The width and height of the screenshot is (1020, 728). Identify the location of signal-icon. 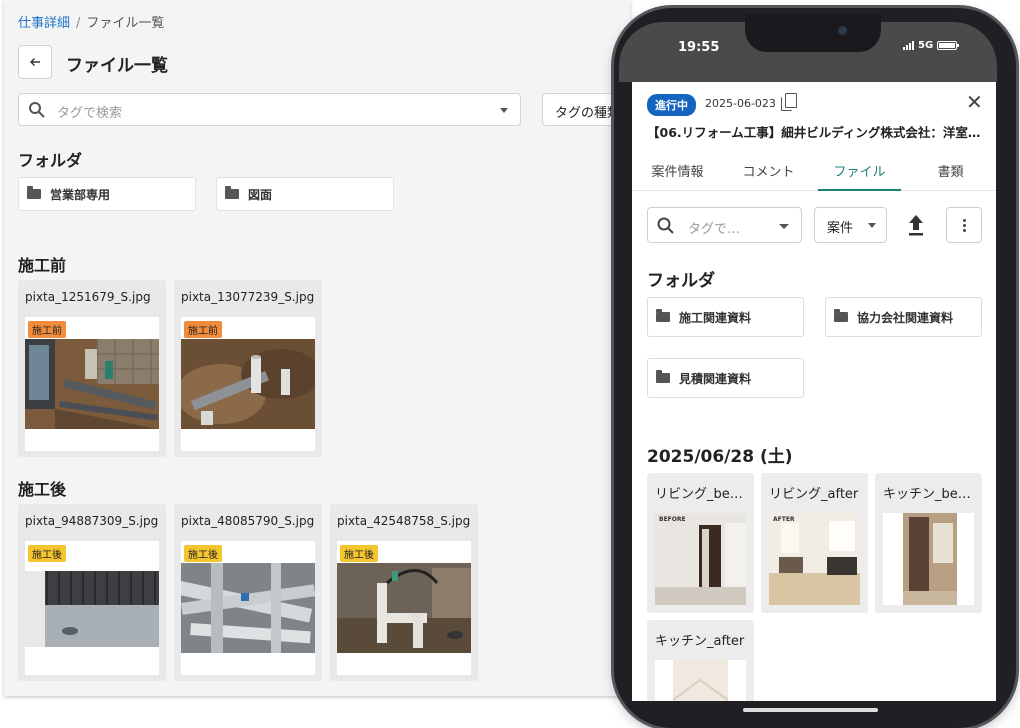
(908, 45).